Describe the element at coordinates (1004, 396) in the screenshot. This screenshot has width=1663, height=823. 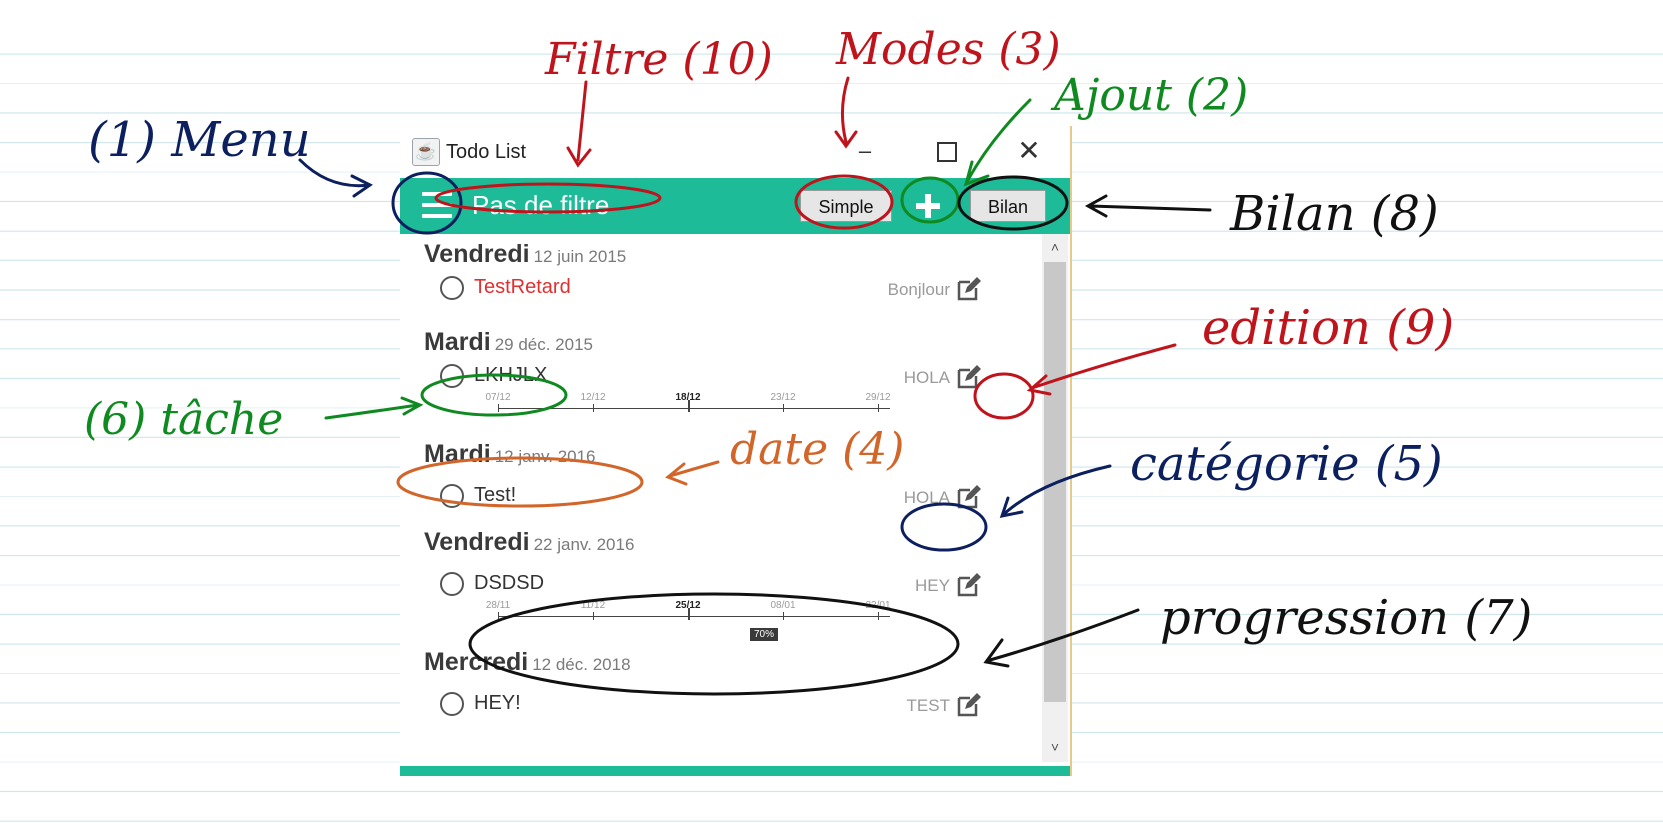
I see `edition-circle` at that location.